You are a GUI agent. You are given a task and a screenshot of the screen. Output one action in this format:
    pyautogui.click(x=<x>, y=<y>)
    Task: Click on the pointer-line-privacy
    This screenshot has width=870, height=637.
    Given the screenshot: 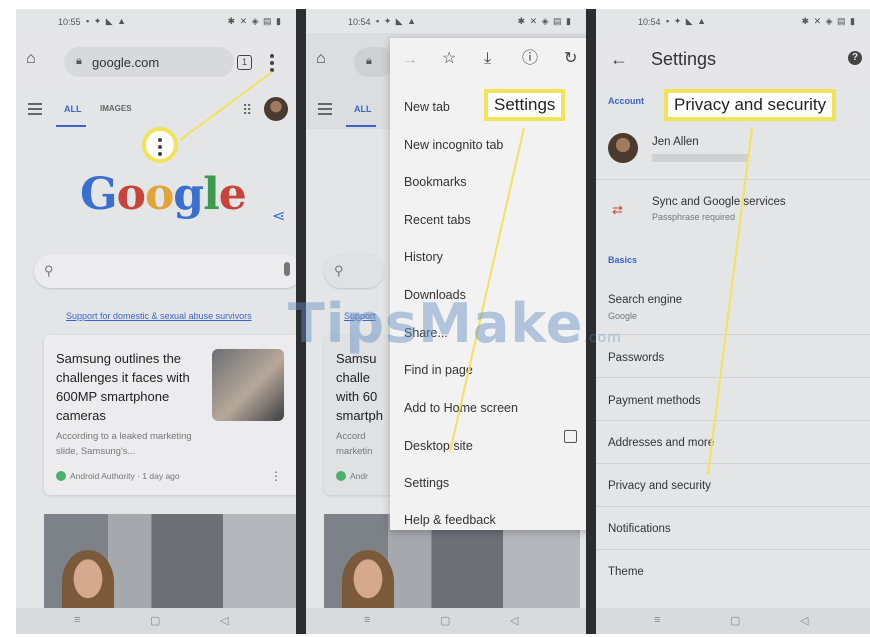 What is the action you would take?
    pyautogui.click(x=730, y=301)
    